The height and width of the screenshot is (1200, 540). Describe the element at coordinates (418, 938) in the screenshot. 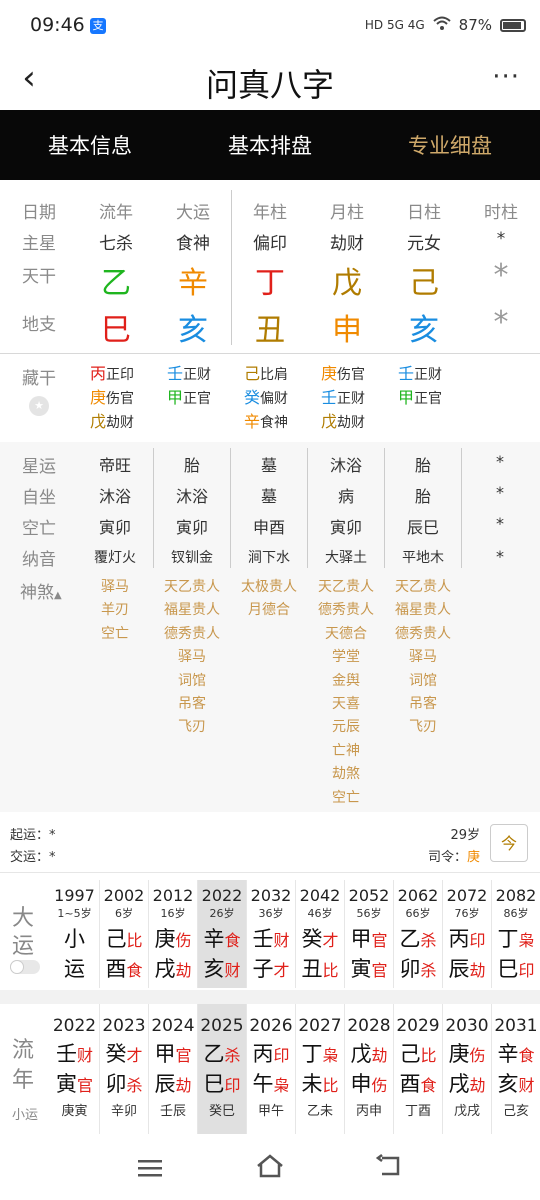

I see `dayun-gan-row: 乙杀` at that location.